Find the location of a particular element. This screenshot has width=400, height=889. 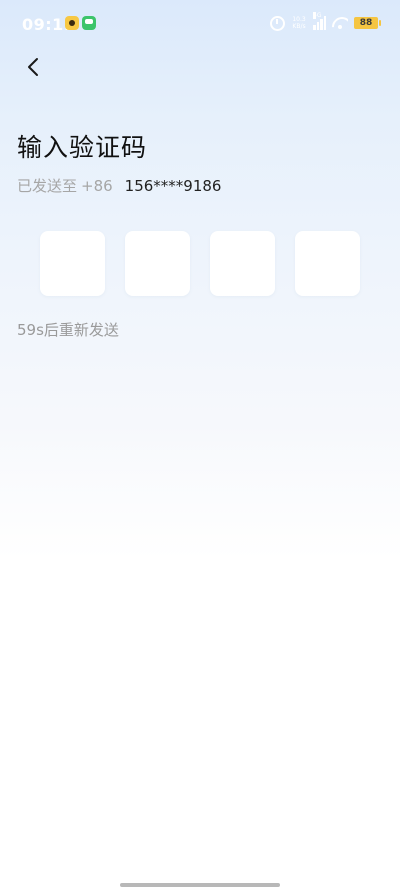

resend-countdown: 59s后重新发送 is located at coordinates (68, 330).